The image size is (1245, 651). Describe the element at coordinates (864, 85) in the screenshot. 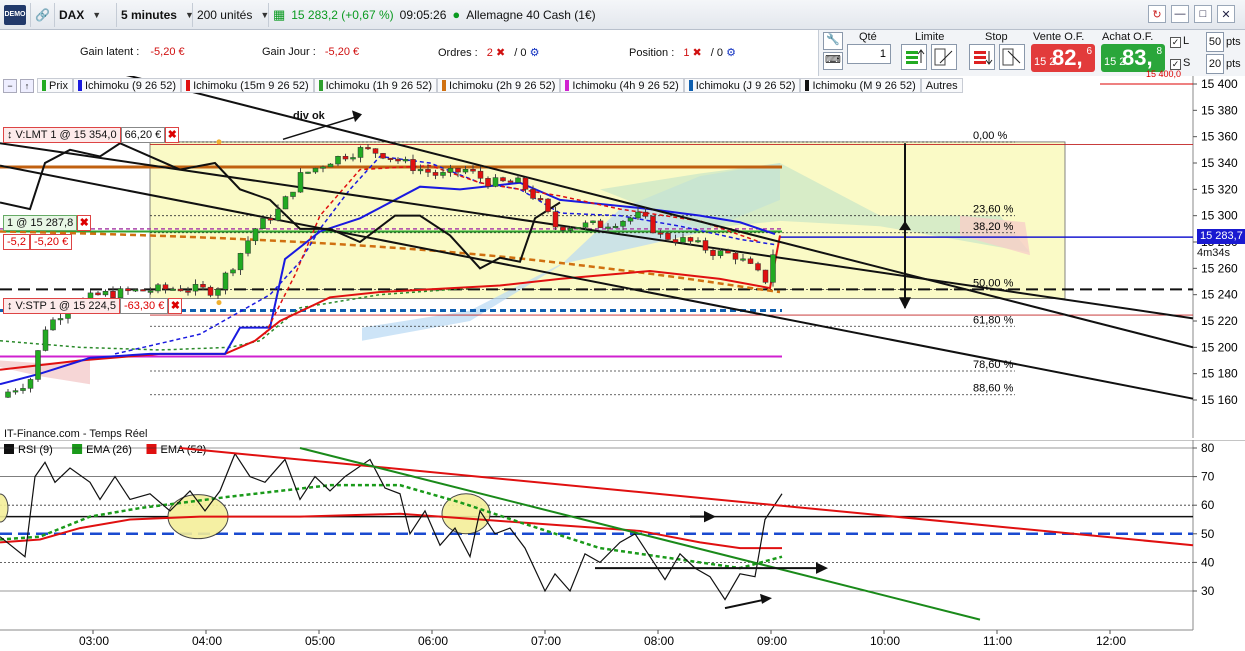

I see `legend-label: Ichimoku (M 9 26 52)` at that location.